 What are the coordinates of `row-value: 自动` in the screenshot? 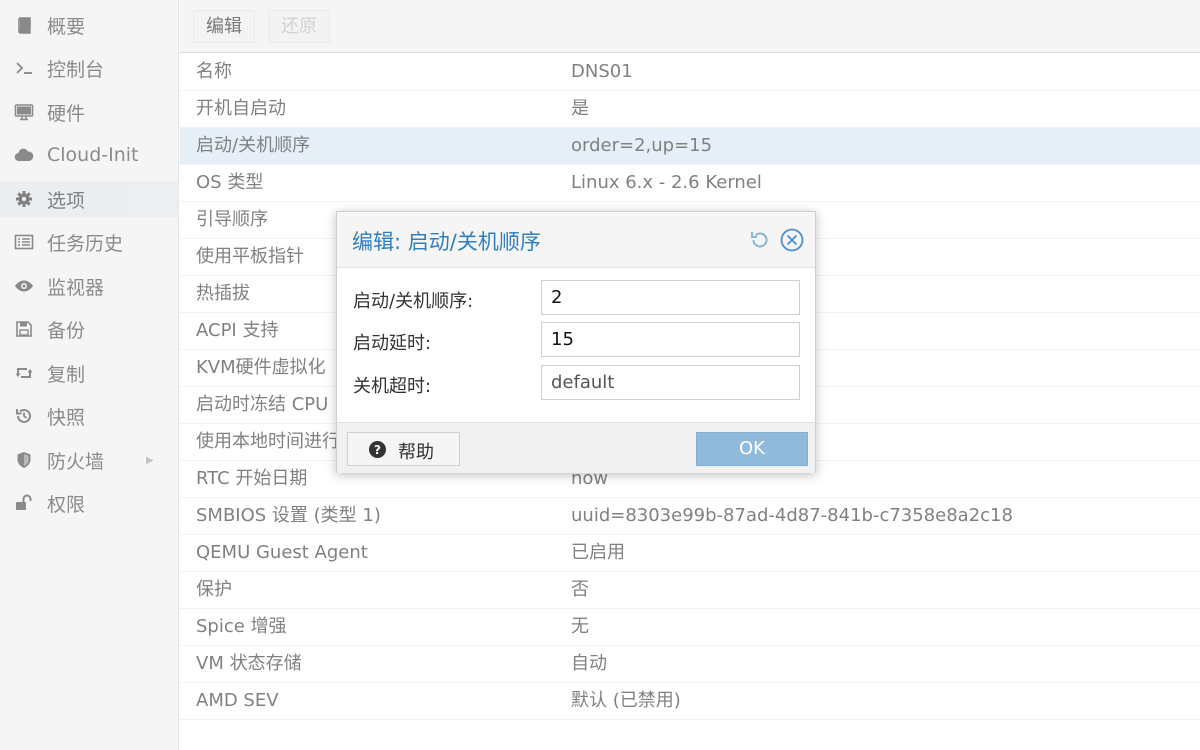 It's located at (589, 663).